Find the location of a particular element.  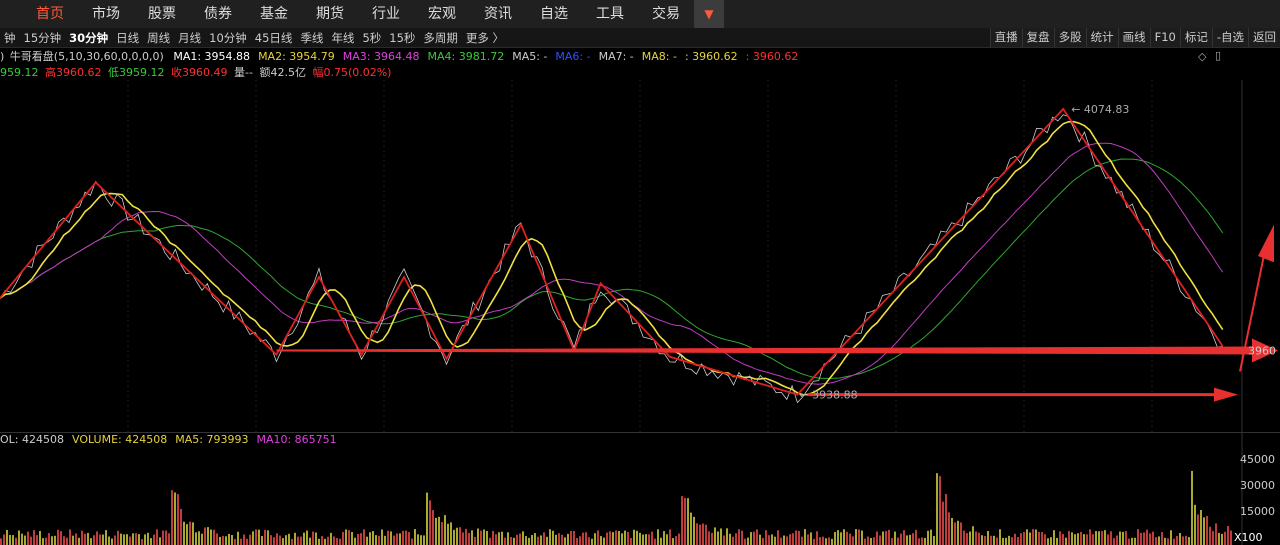

period-item-10: 5秒 is located at coordinates (371, 38).